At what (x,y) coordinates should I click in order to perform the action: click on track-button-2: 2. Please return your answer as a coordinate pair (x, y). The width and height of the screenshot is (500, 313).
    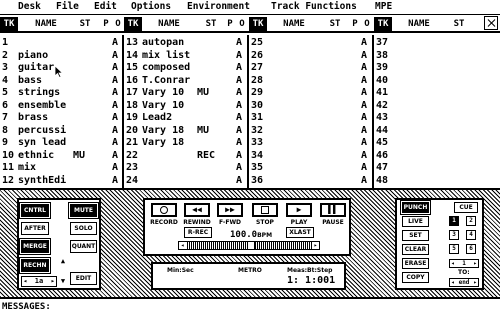
    Looking at the image, I should click on (471, 221).